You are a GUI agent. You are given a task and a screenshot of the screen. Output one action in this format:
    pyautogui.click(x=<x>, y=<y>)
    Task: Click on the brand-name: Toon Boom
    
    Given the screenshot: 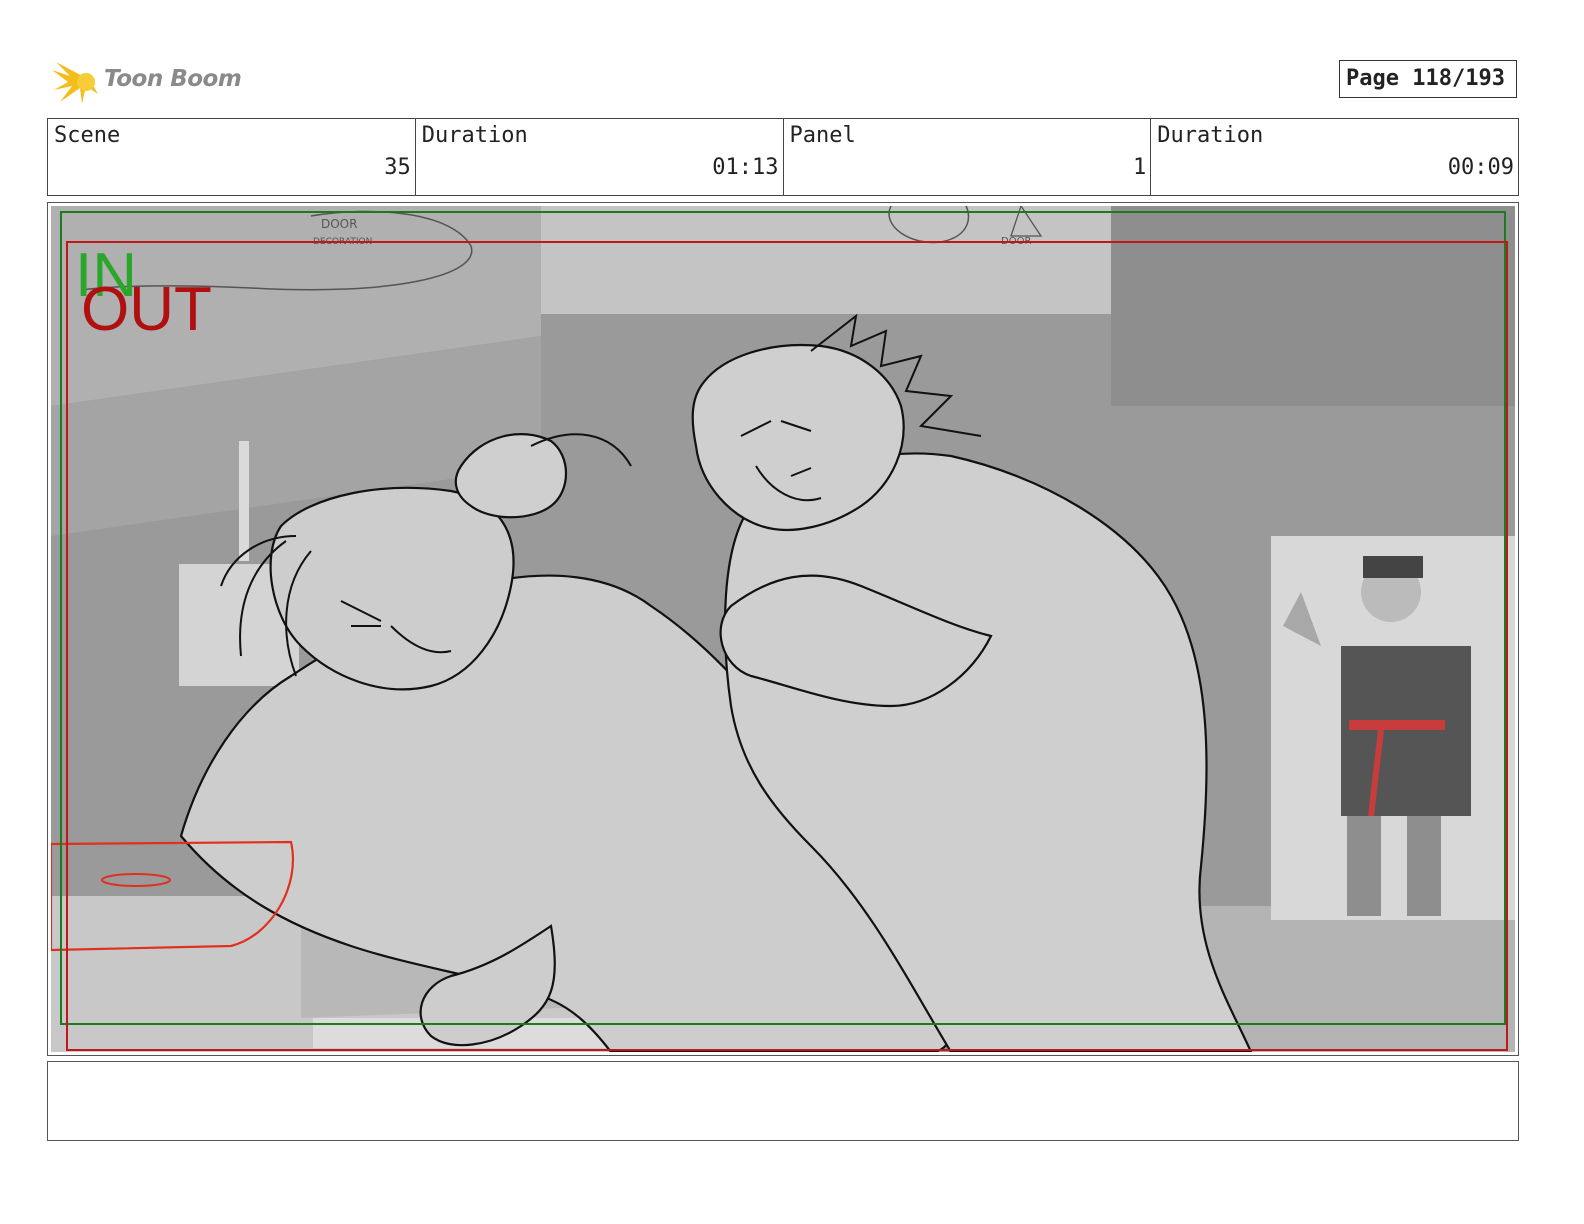 What is the action you would take?
    pyautogui.click(x=173, y=79)
    